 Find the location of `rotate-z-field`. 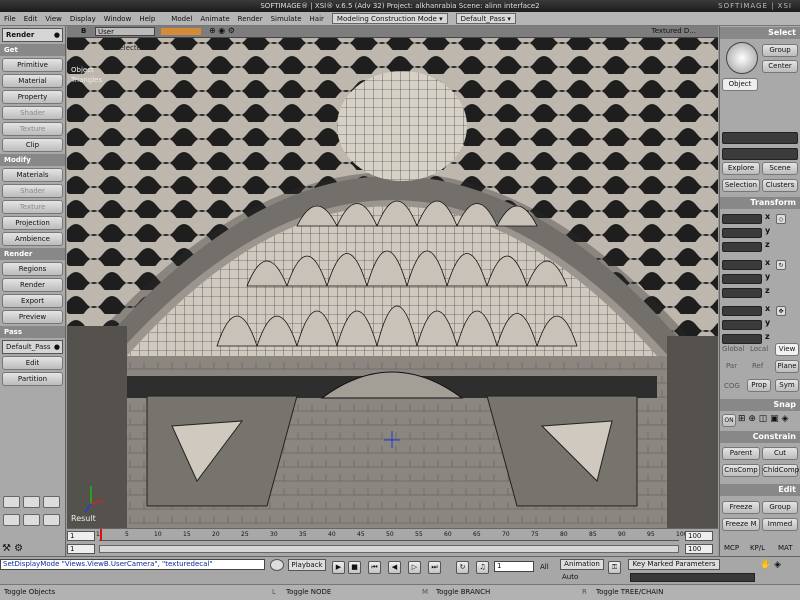

rotate-z-field is located at coordinates (742, 293).